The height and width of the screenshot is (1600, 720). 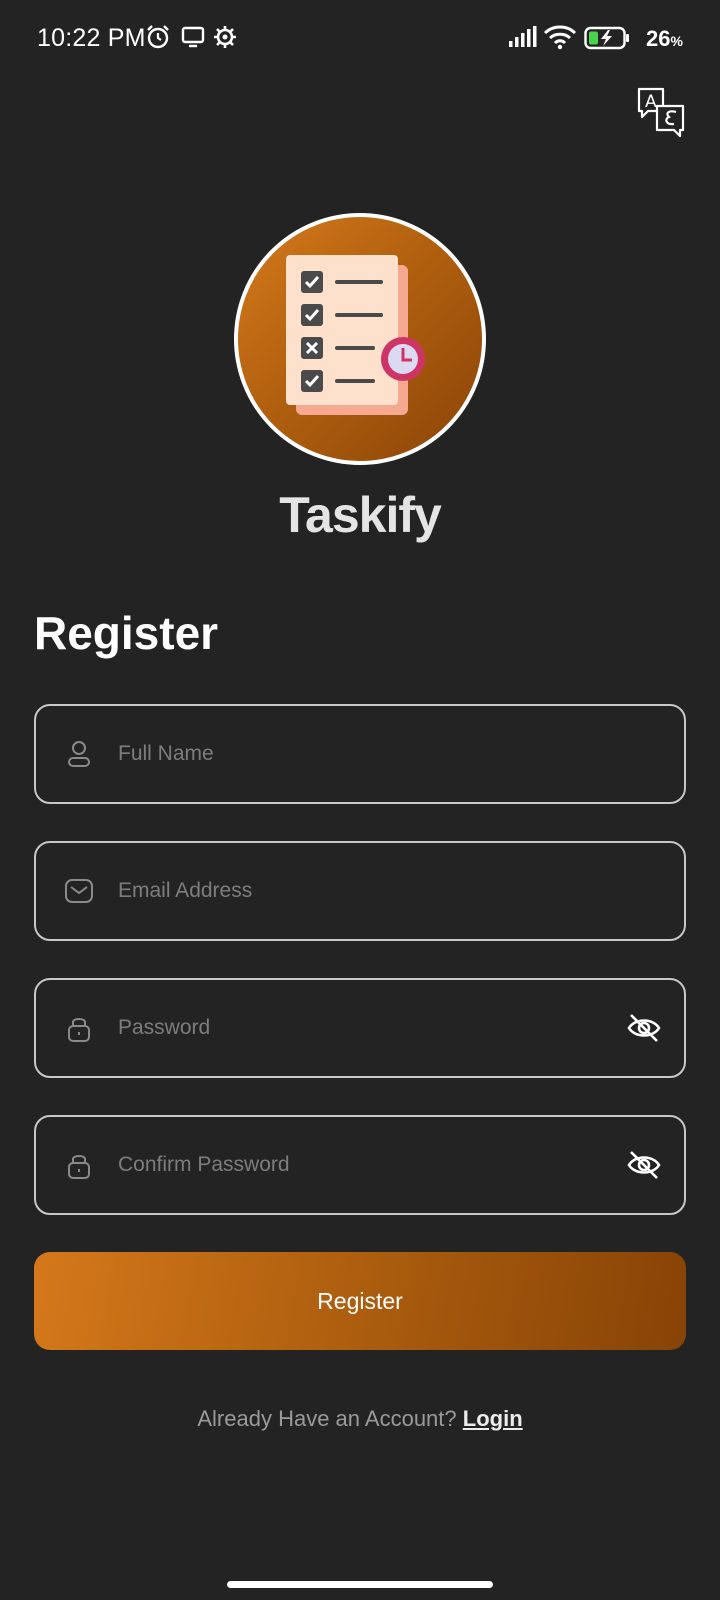 I want to click on login-prompt-row: Already Have an Account? Login, so click(x=360, y=1419).